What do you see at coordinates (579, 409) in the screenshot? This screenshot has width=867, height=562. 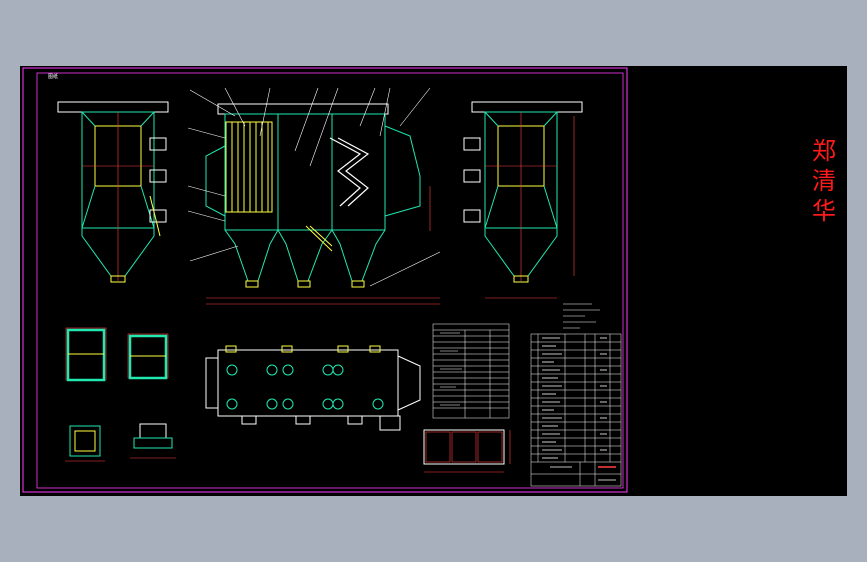 I see `parts-list-entries` at bounding box center [579, 409].